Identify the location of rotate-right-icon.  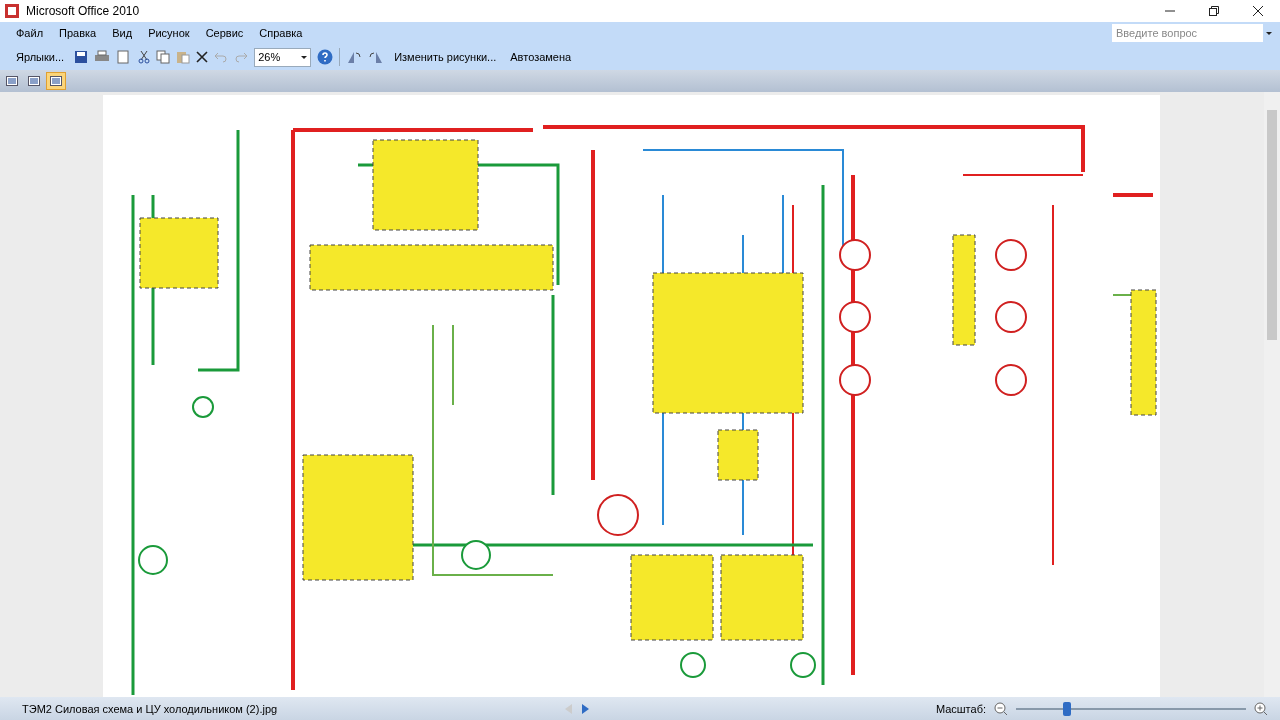
(376, 57).